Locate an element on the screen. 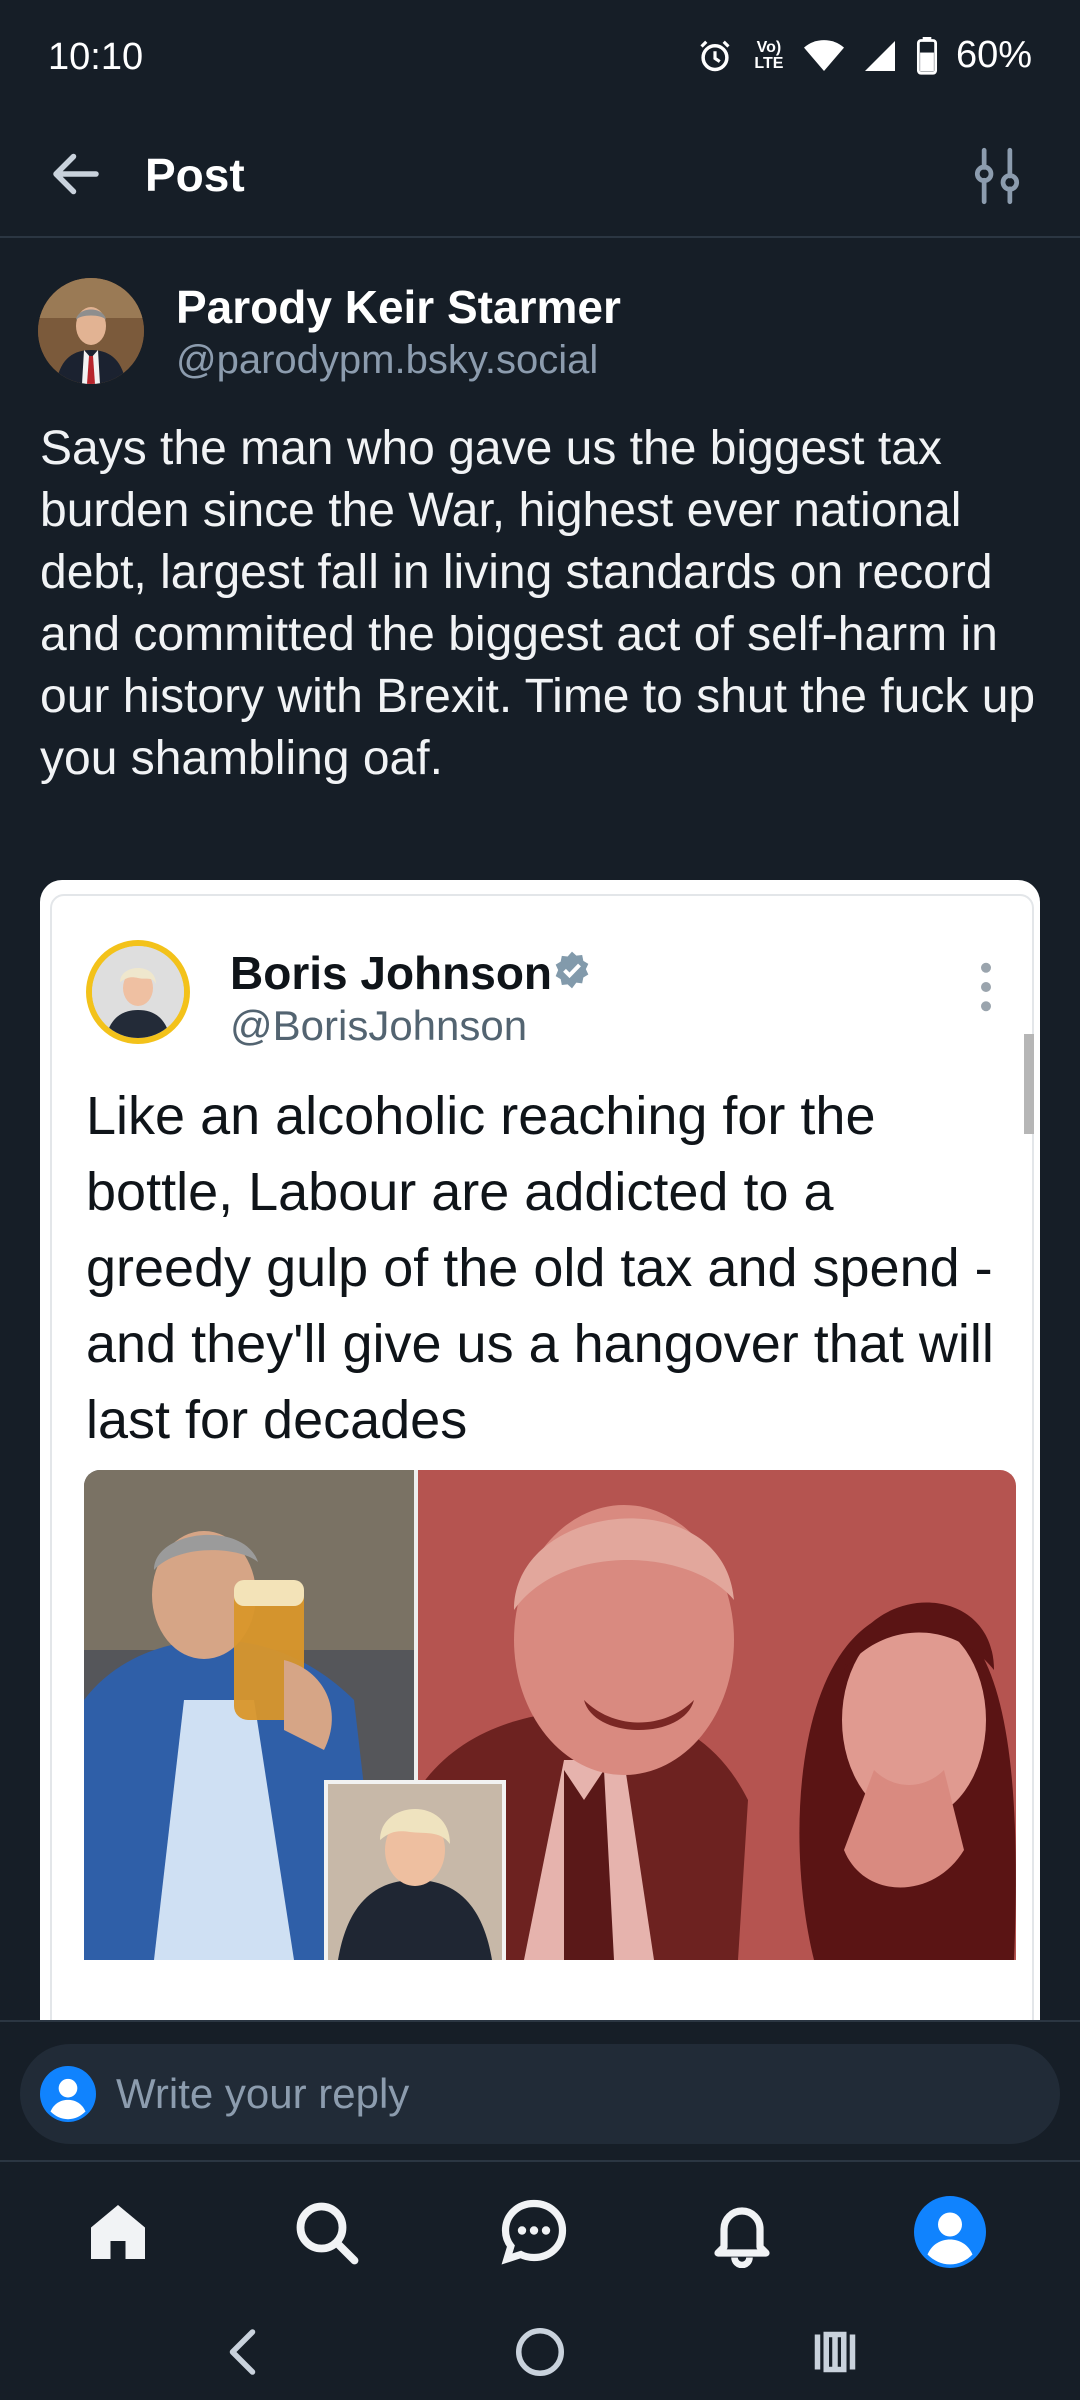 This screenshot has width=1080, height=2400. system-home-icon is located at coordinates (540, 2352).